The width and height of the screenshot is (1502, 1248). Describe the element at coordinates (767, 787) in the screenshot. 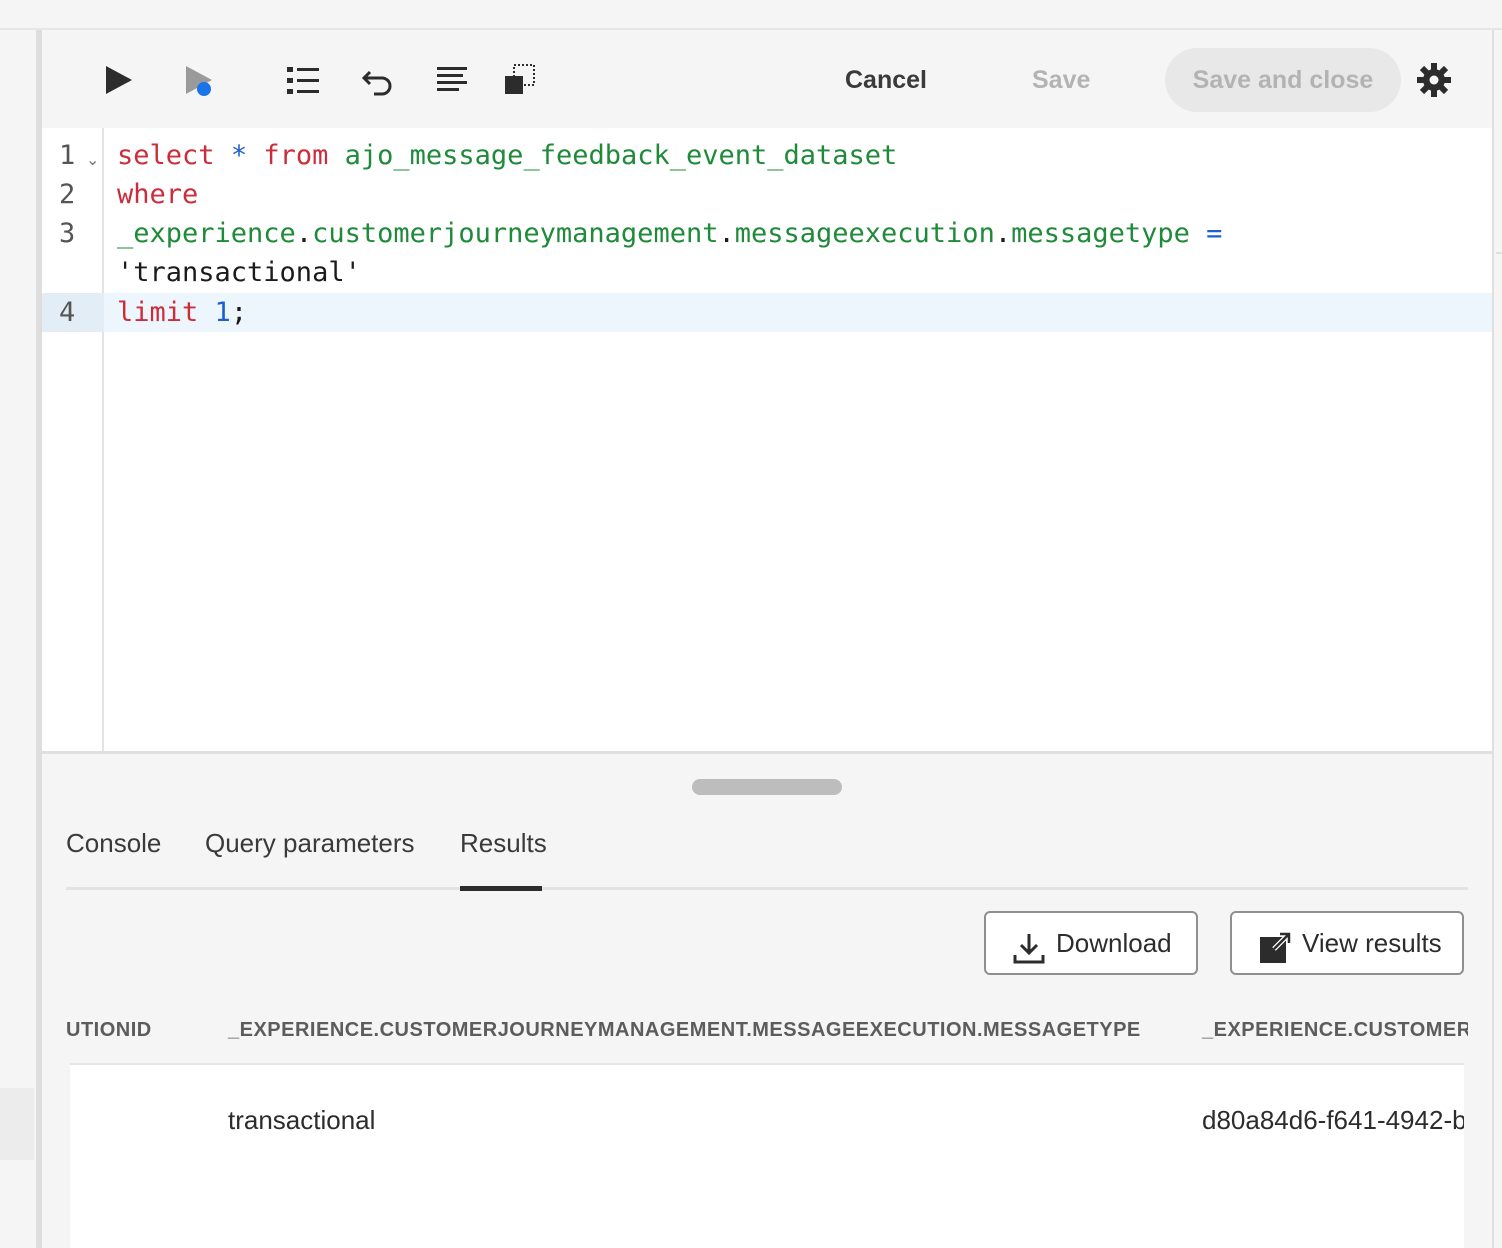

I see `resize-handle` at that location.